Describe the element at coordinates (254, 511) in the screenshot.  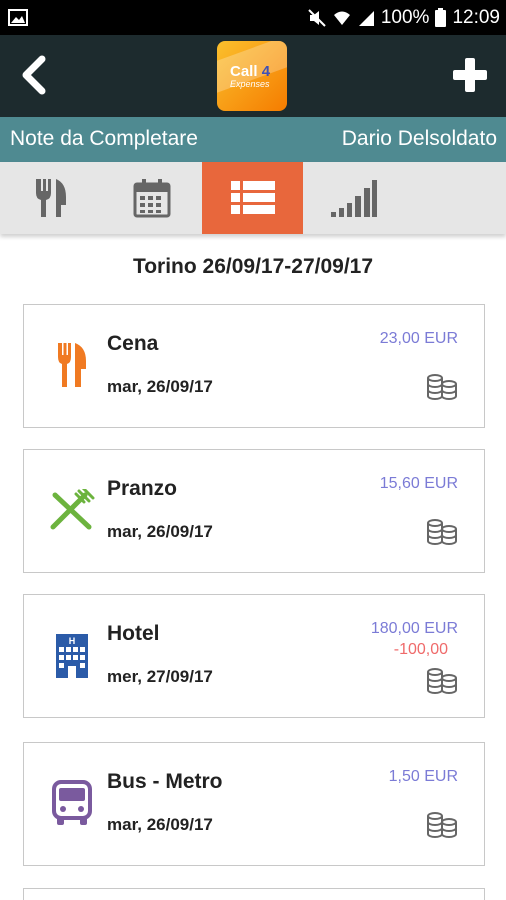
I see `expense-card: Pranzo mar, 26/09/17 15,60 EUR` at that location.